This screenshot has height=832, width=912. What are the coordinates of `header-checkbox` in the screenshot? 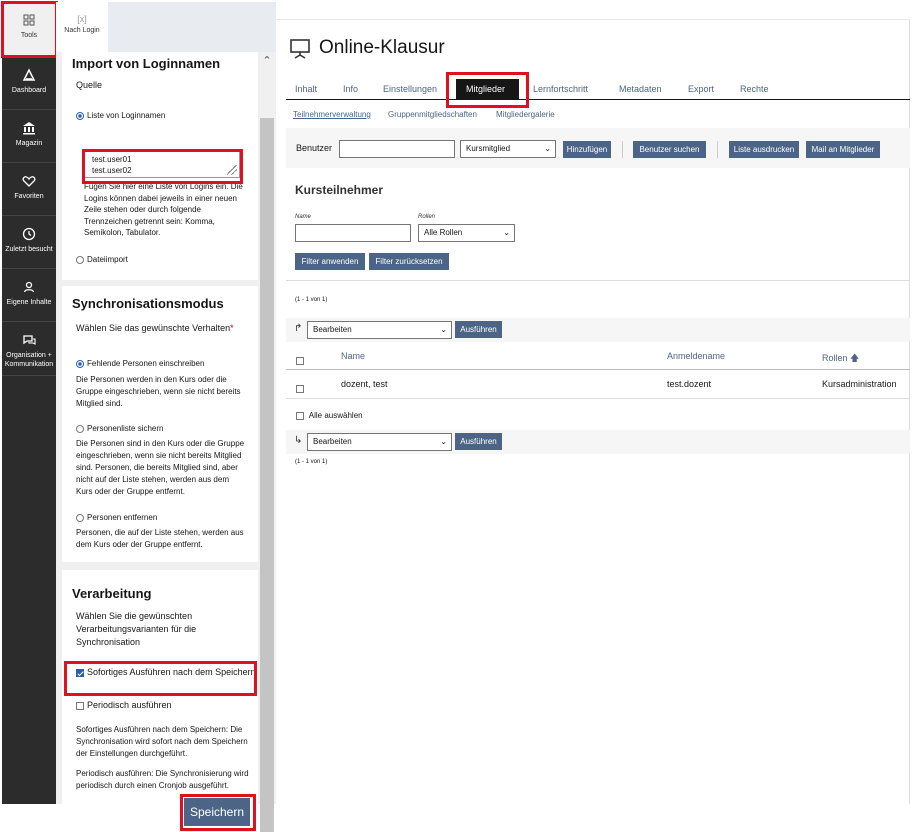 It's located at (301, 361).